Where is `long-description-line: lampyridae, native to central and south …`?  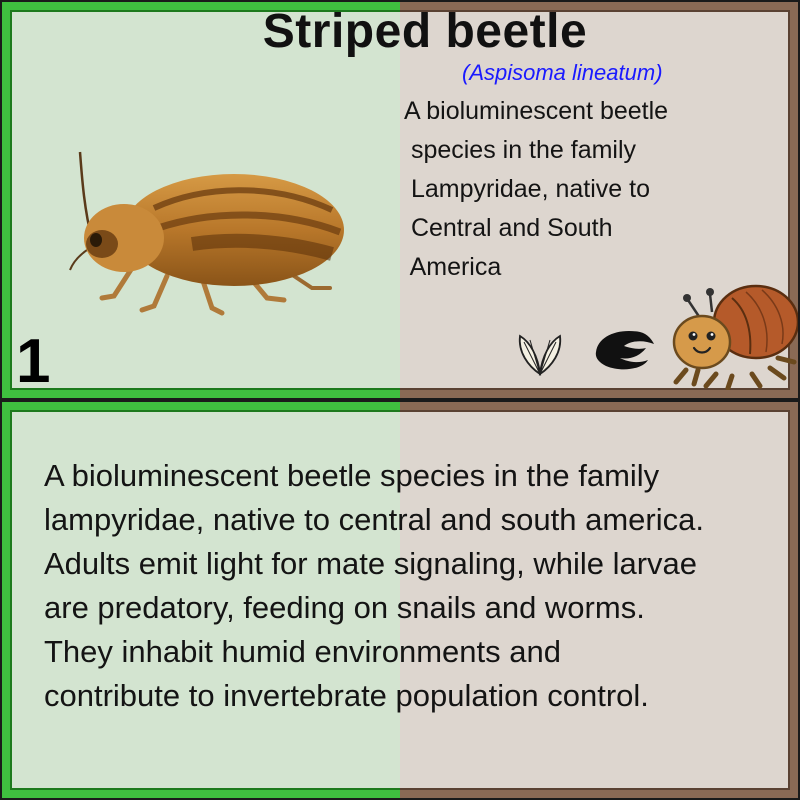
long-description-line: lampyridae, native to central and south … is located at coordinates (374, 519).